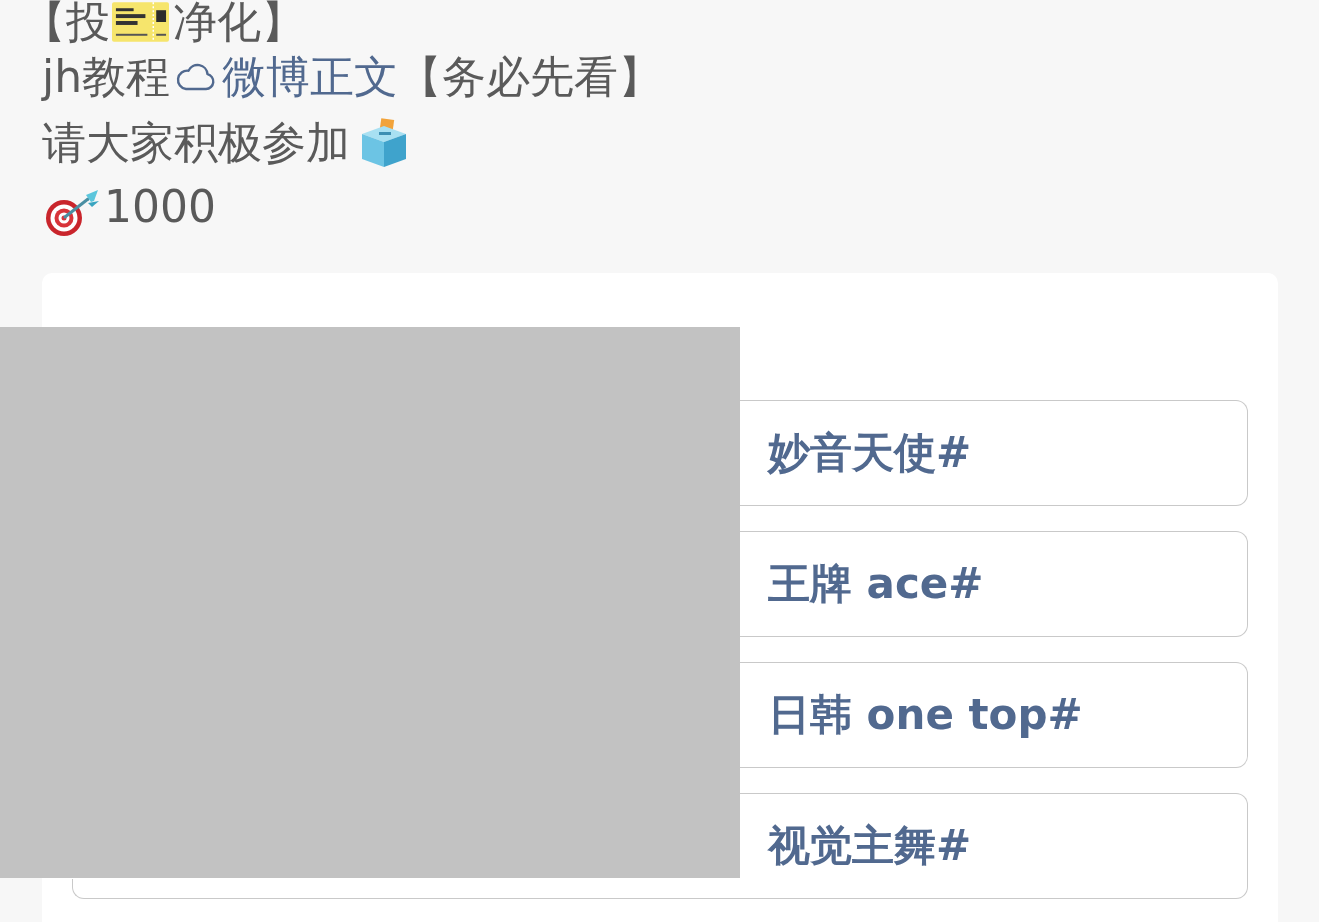 This screenshot has width=1319, height=922. I want to click on poll-option: 视觉主舞#, so click(994, 846).